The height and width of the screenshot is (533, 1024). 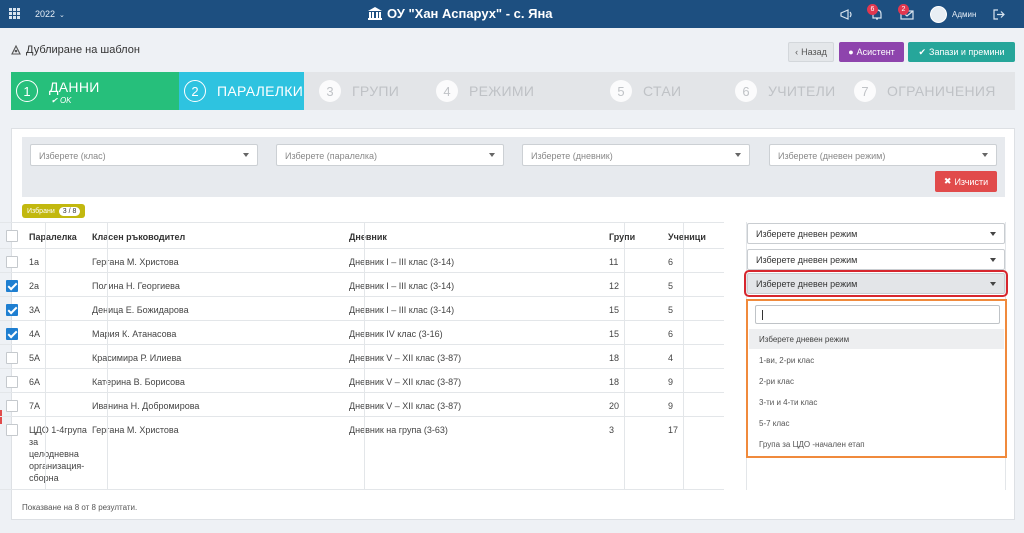 I want to click on step-data: 1 ДАННИ ✔ OK, so click(x=95, y=91).